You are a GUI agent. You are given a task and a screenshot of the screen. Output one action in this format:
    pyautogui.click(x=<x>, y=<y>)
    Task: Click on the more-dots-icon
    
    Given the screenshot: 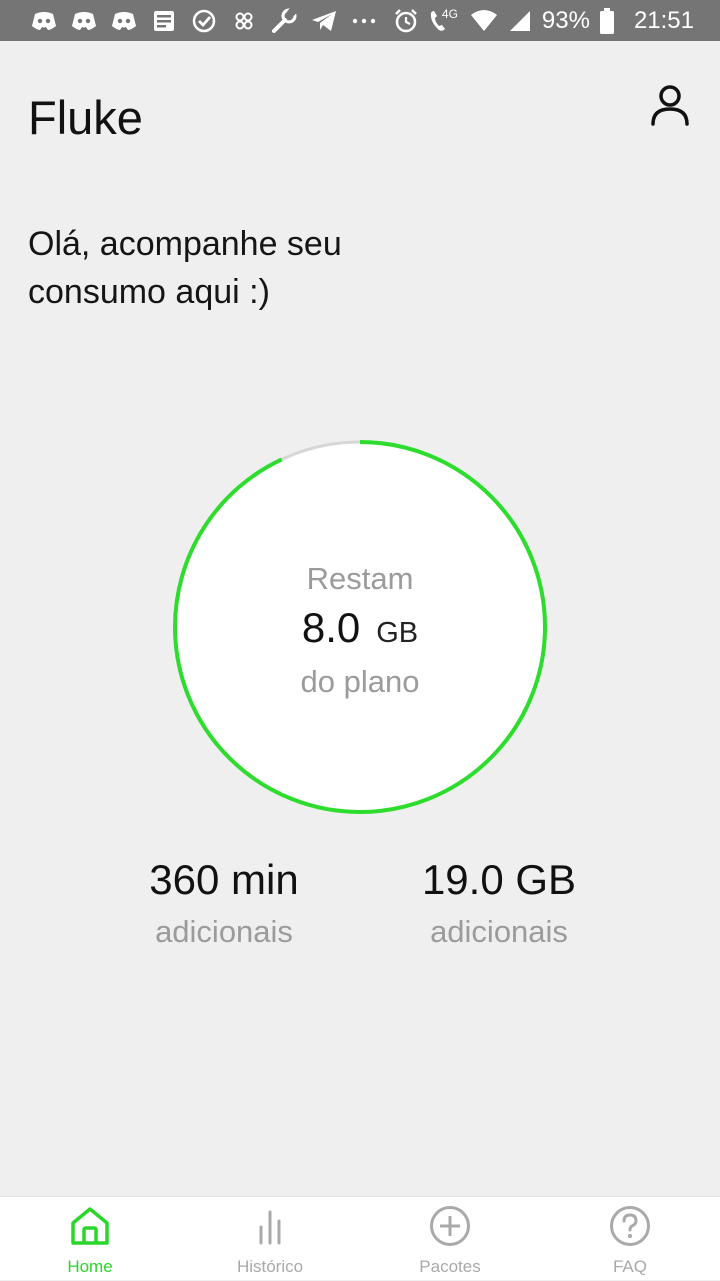 What is the action you would take?
    pyautogui.click(x=364, y=21)
    